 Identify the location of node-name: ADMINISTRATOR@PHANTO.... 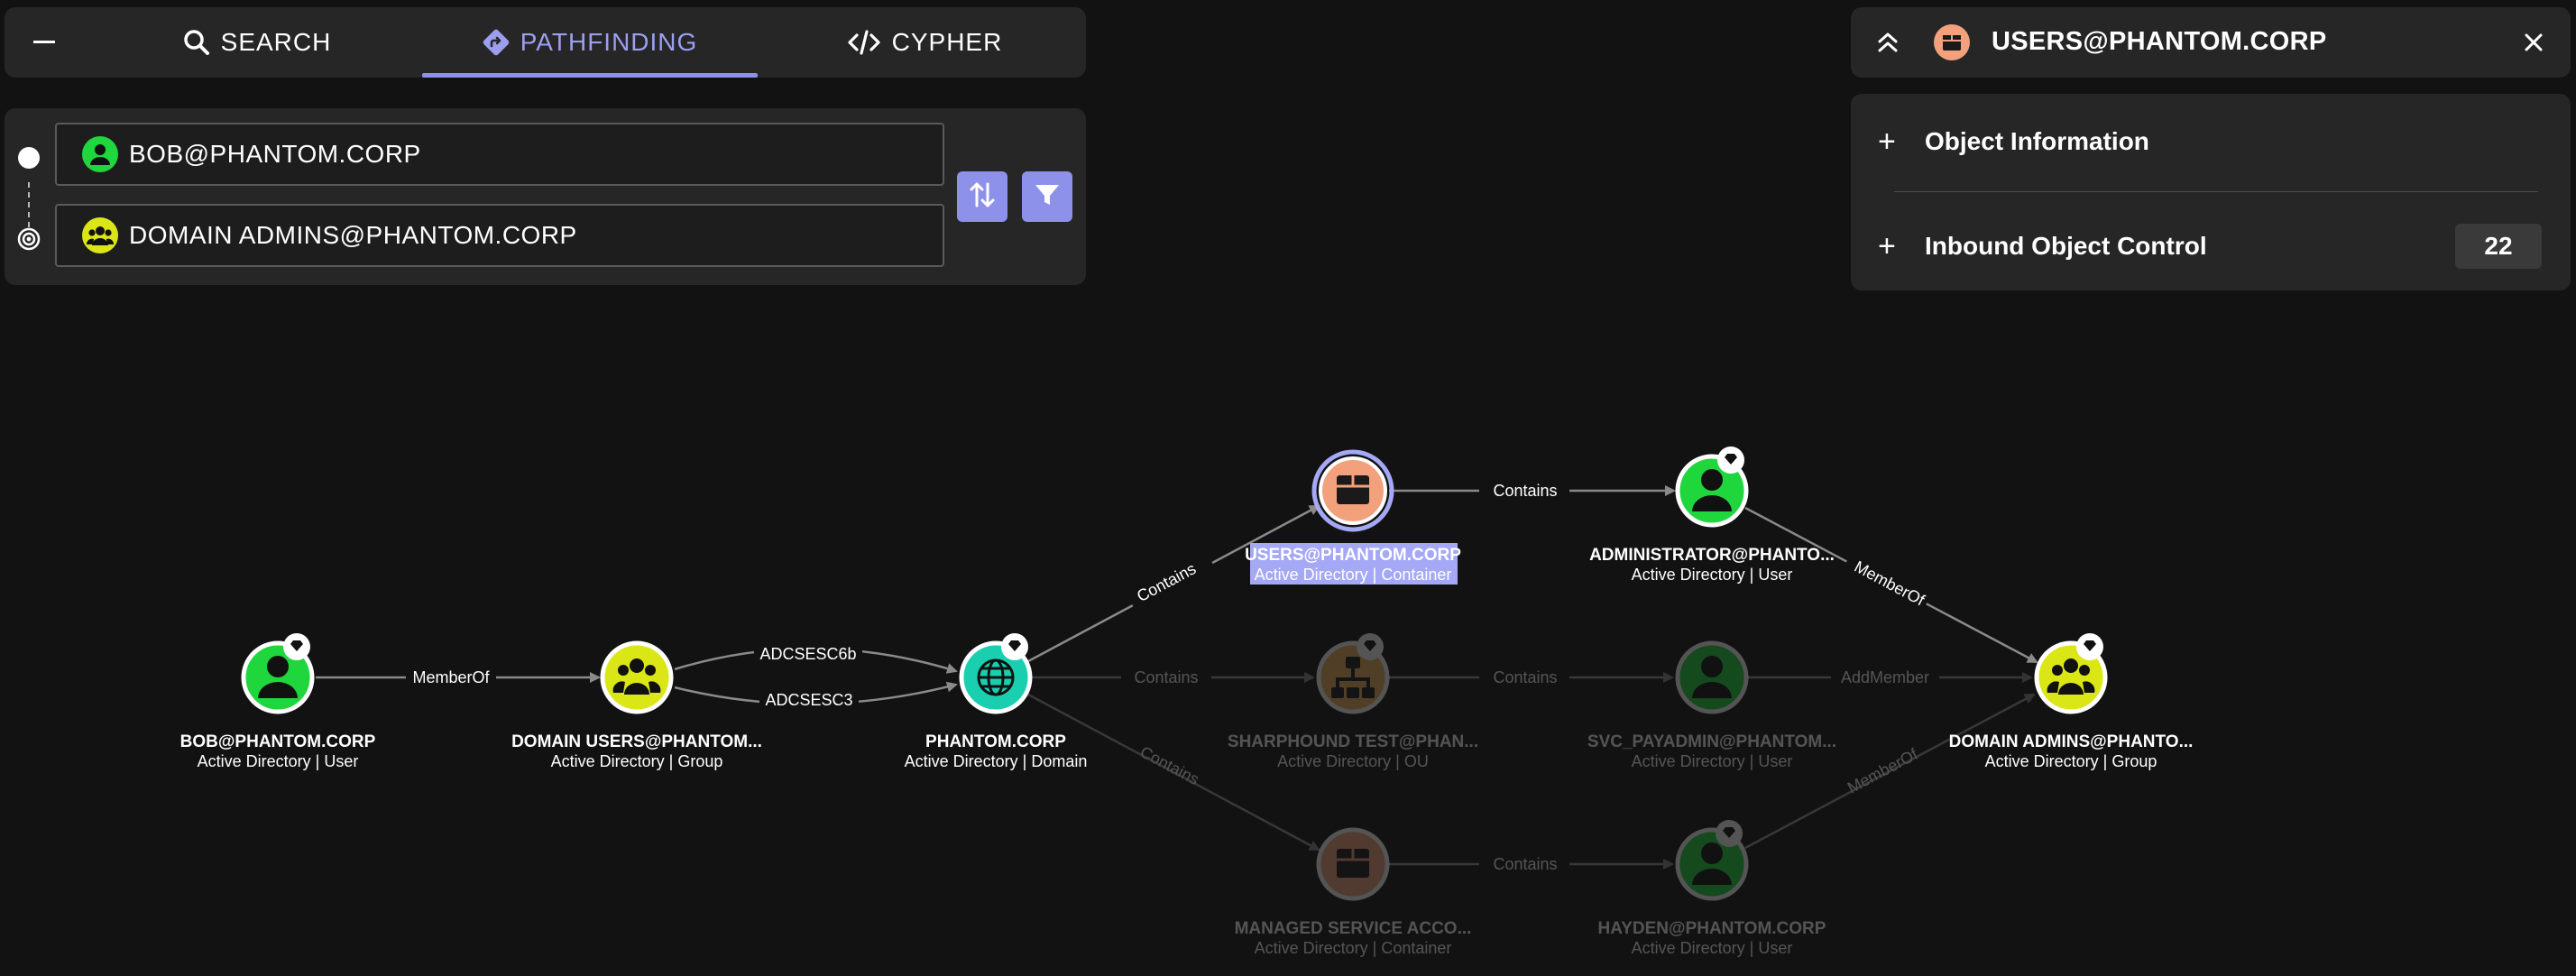
(1712, 555).